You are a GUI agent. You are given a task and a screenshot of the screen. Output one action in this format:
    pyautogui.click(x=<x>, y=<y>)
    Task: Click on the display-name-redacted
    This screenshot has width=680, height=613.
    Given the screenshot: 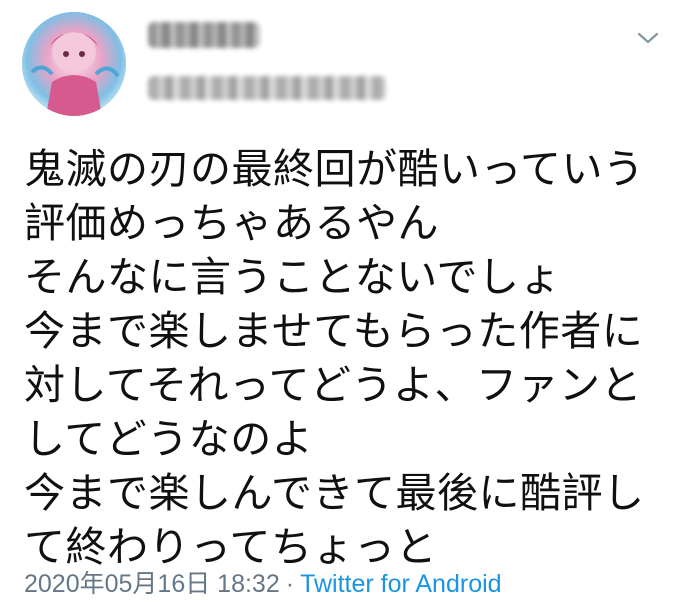 What is the action you would take?
    pyautogui.click(x=204, y=35)
    